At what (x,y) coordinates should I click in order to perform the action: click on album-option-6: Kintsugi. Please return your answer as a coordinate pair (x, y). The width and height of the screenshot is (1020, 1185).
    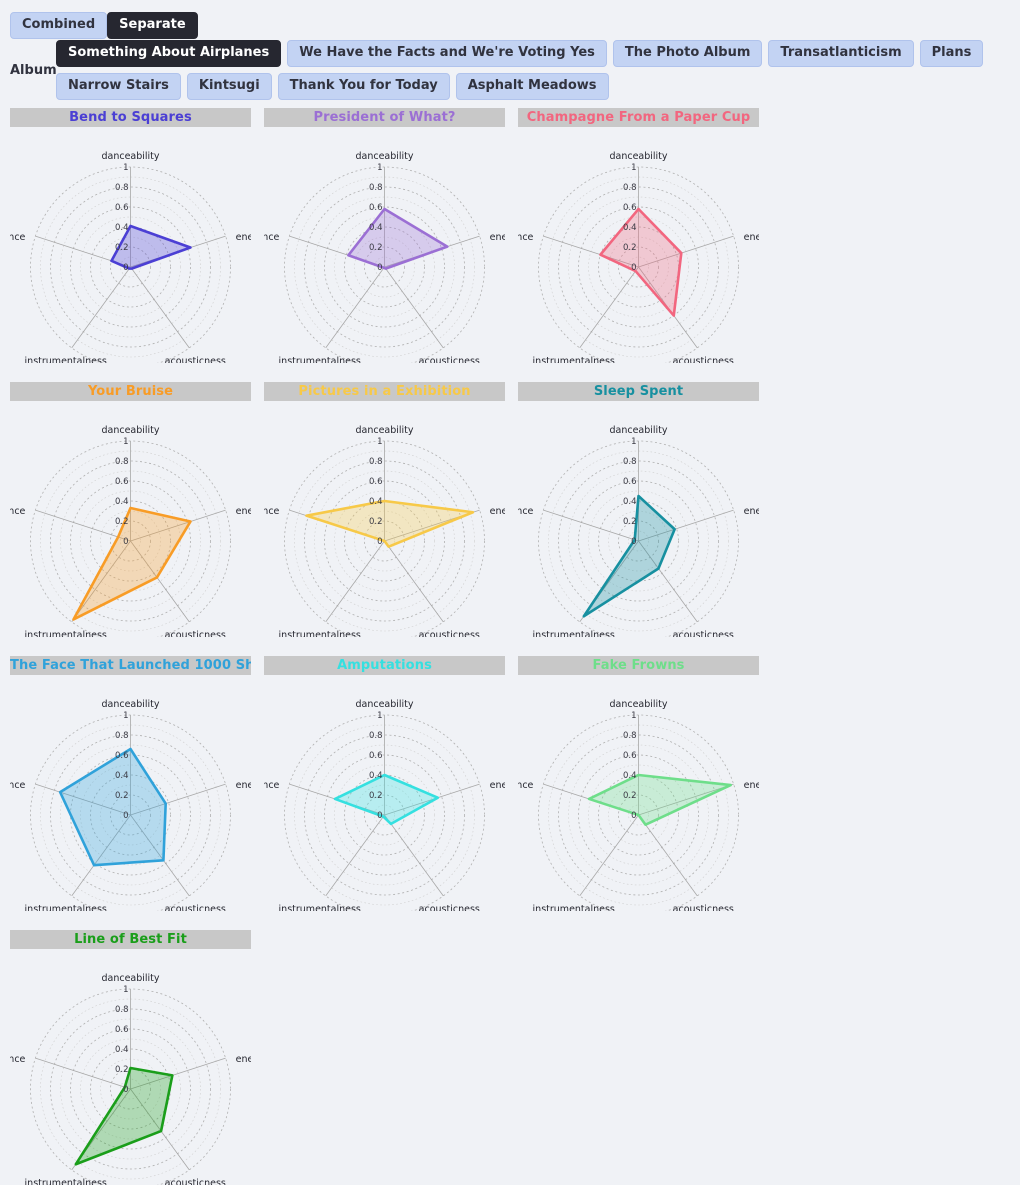
    Looking at the image, I should click on (229, 86).